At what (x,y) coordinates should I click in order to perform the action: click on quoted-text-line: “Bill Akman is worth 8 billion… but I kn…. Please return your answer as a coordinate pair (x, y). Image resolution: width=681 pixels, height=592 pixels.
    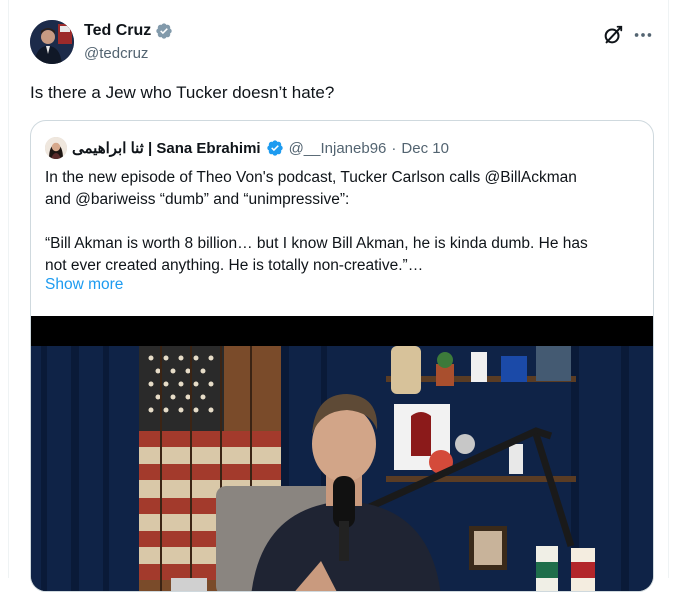
    Looking at the image, I should click on (316, 243).